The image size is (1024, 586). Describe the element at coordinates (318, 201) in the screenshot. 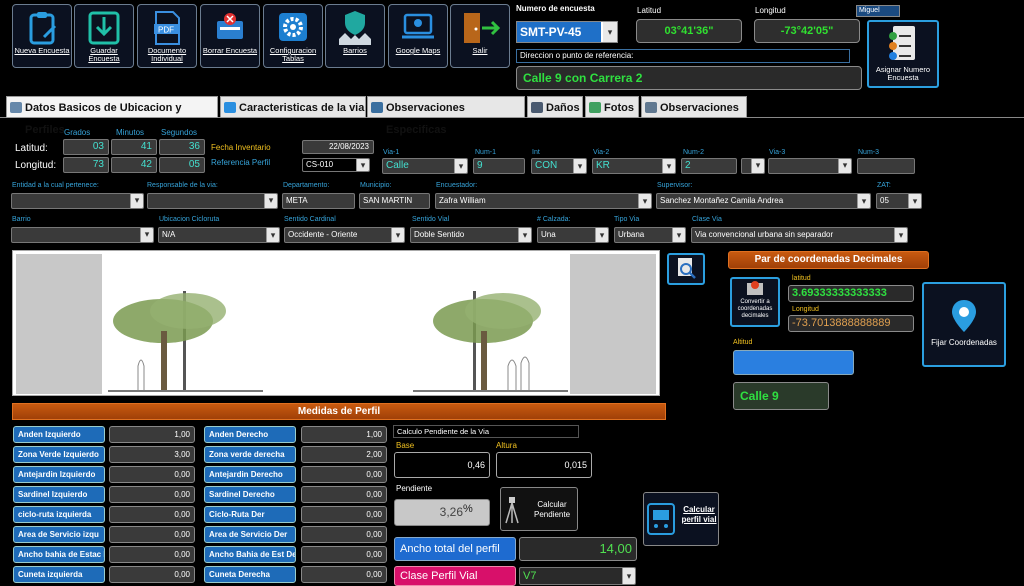

I see `departamento-input: META` at that location.